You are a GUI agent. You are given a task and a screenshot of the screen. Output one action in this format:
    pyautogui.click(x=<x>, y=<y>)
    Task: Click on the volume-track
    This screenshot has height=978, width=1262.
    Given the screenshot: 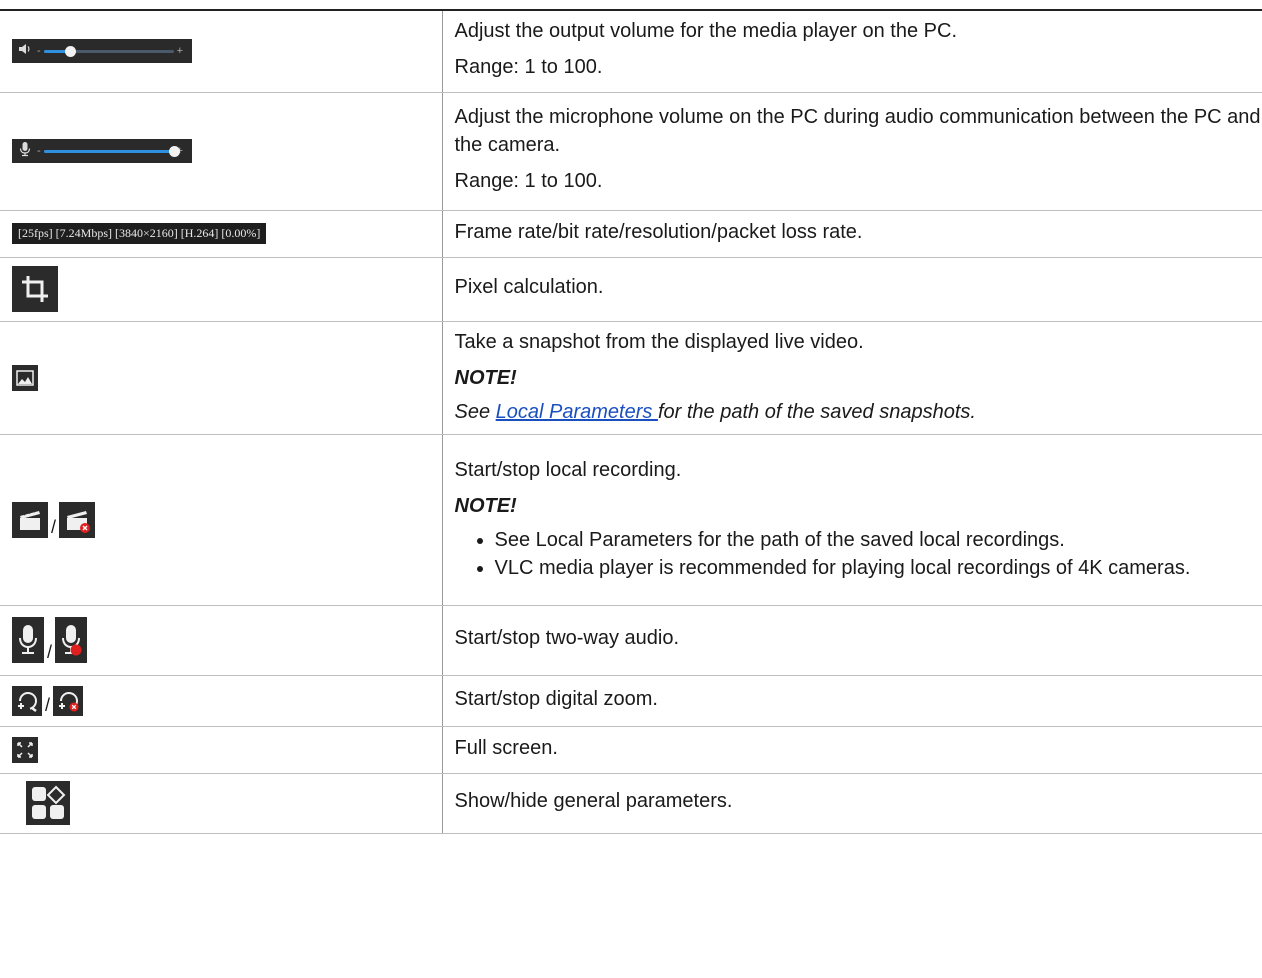 What is the action you would take?
    pyautogui.click(x=108, y=51)
    